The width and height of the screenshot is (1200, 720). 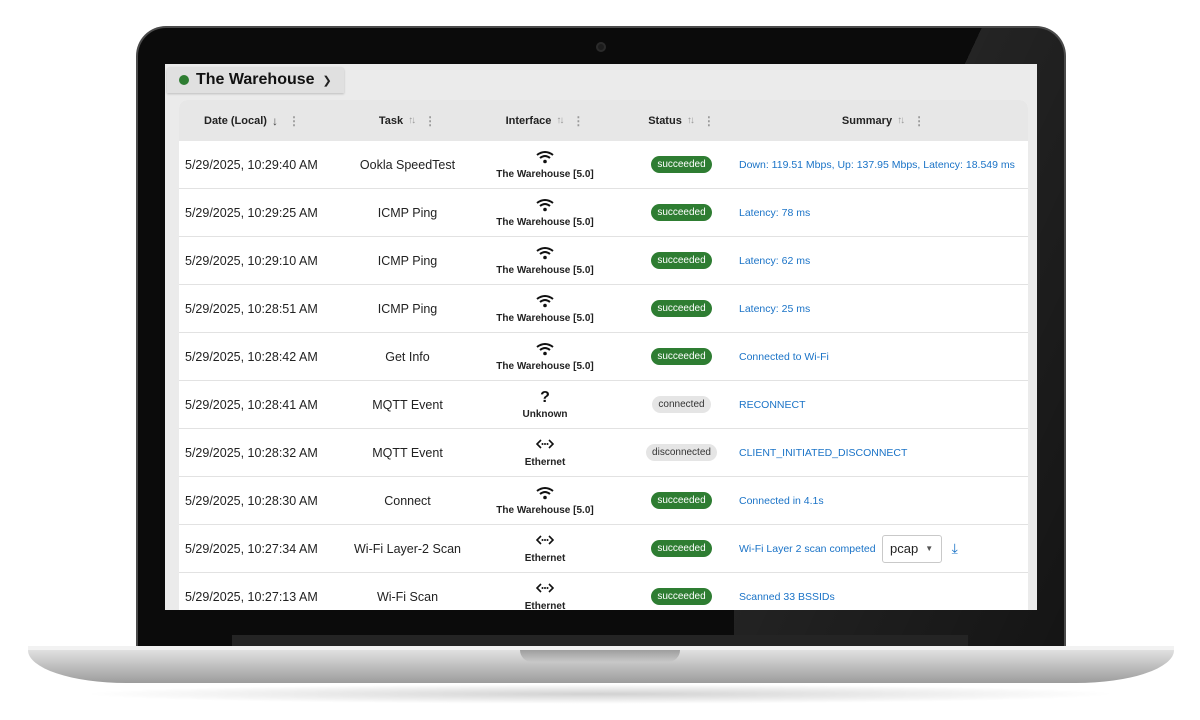 I want to click on task-cell: Get Info, so click(x=407, y=357).